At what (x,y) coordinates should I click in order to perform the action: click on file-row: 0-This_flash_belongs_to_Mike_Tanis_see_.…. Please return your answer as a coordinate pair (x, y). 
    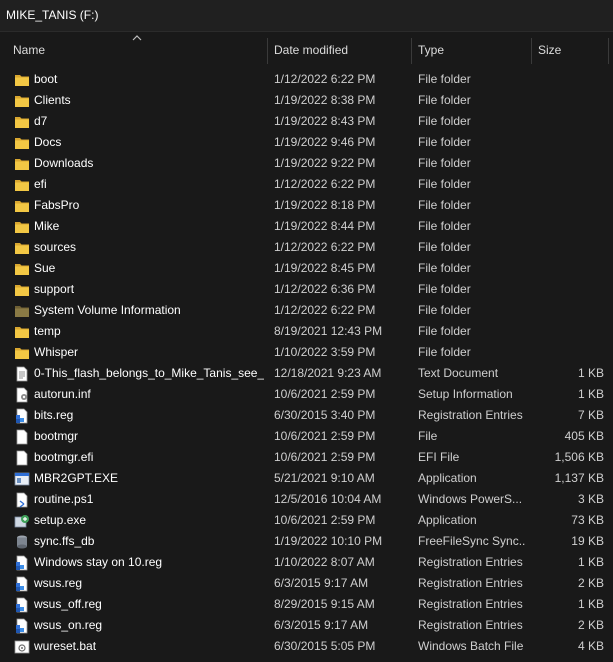
    Looking at the image, I should click on (306, 373).